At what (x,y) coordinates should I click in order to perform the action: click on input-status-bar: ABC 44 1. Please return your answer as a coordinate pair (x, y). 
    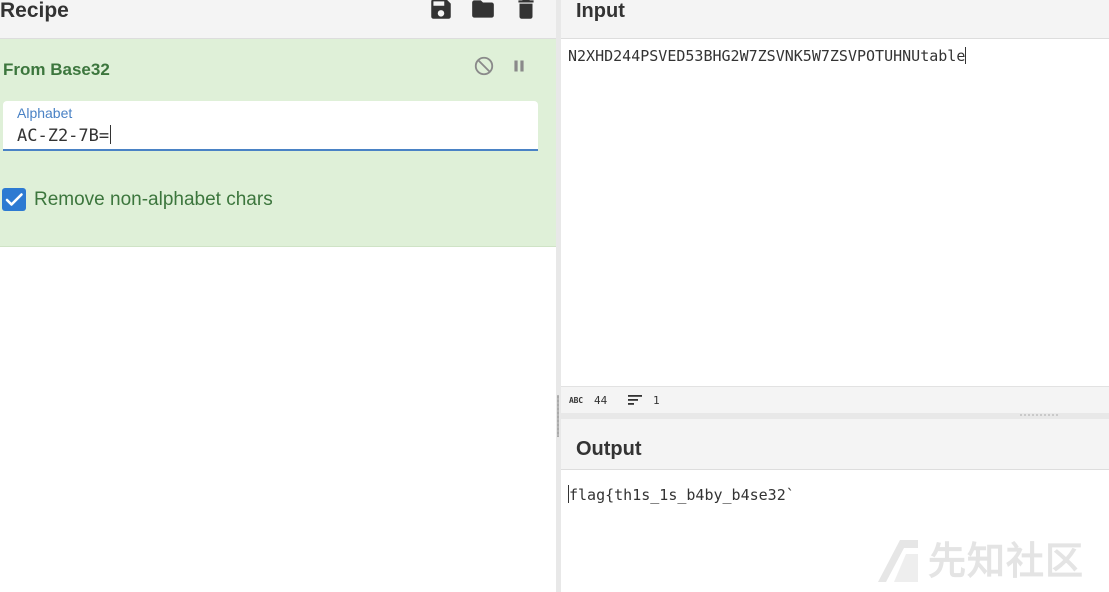
    Looking at the image, I should click on (835, 400).